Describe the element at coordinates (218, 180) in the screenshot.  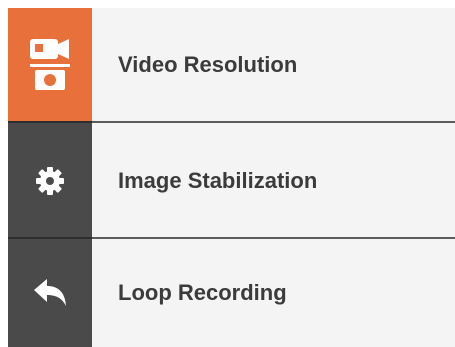
I see `menu-item-label: Image Stabilization` at that location.